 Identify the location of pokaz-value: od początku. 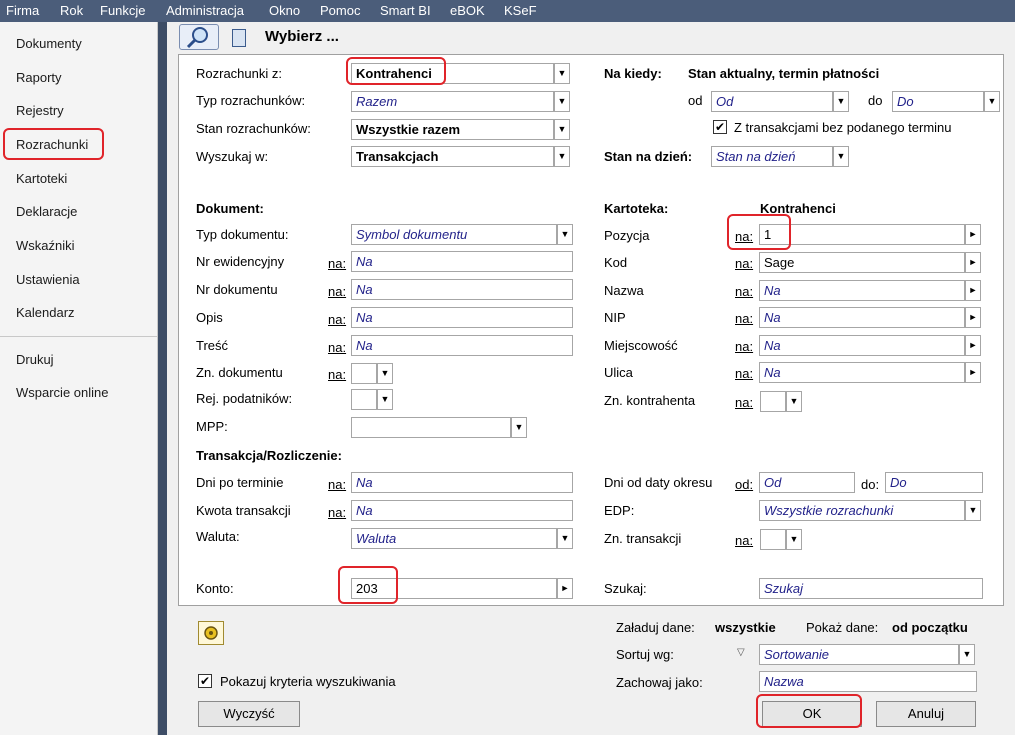
(930, 627).